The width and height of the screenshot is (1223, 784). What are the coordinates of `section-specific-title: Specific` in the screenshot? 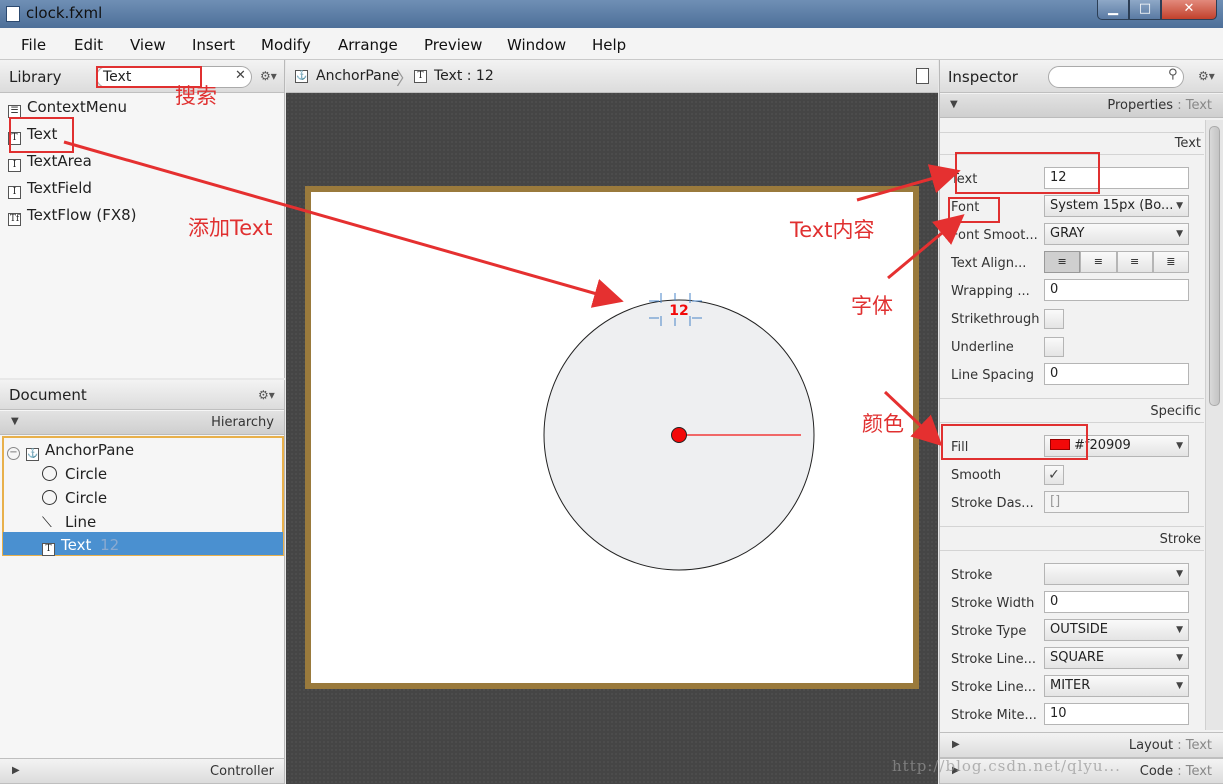 It's located at (1175, 411).